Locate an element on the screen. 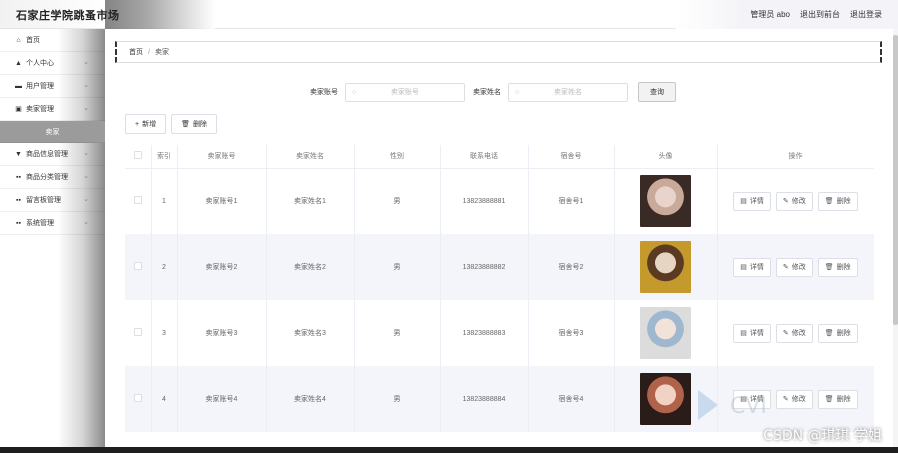 The width and height of the screenshot is (898, 453). account-label: 卖家账号 is located at coordinates (324, 92).